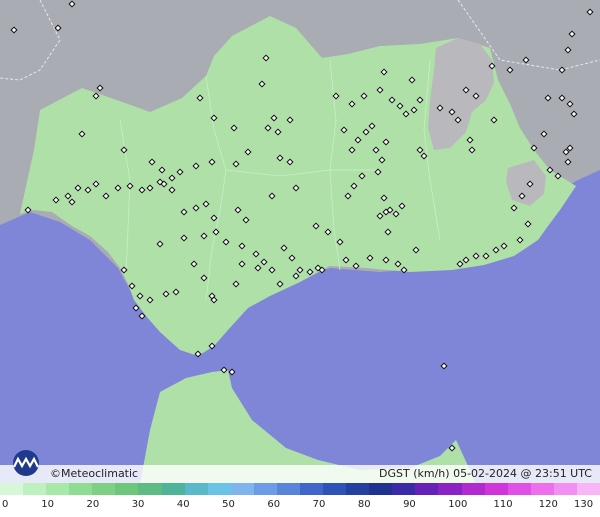  I want to click on scale-label: 80, so click(364, 504).